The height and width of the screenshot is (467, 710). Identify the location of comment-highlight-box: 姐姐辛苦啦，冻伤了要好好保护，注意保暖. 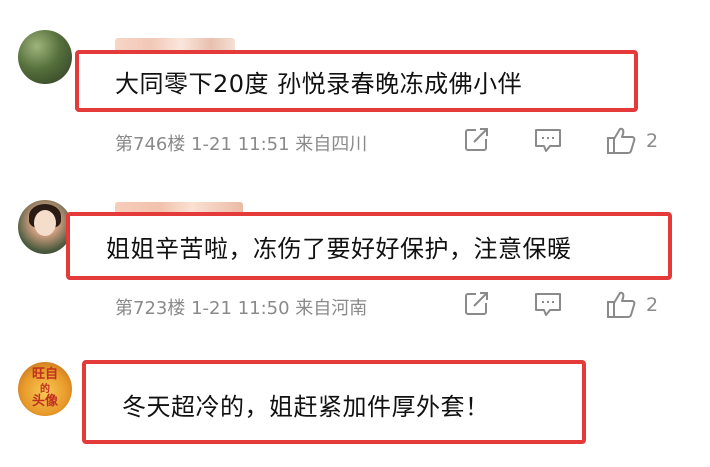
(369, 246).